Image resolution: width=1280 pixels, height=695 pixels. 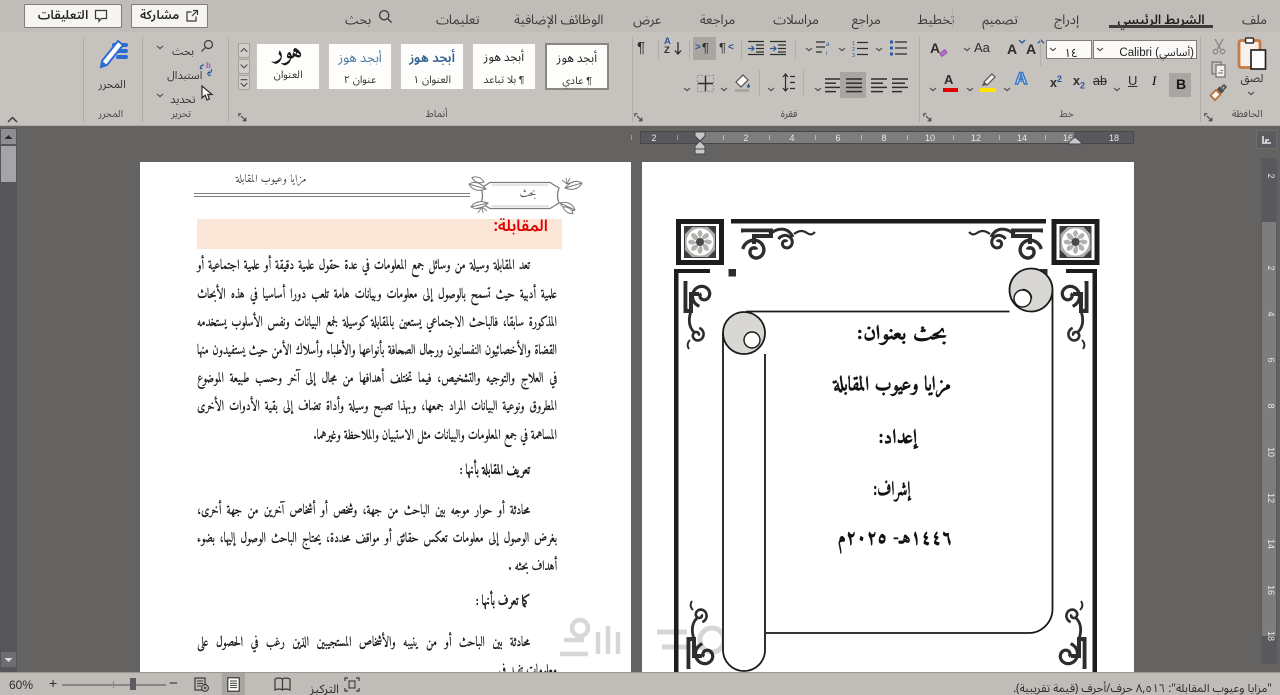 What do you see at coordinates (826, 53) in the screenshot?
I see `svg-text: i` at bounding box center [826, 53].